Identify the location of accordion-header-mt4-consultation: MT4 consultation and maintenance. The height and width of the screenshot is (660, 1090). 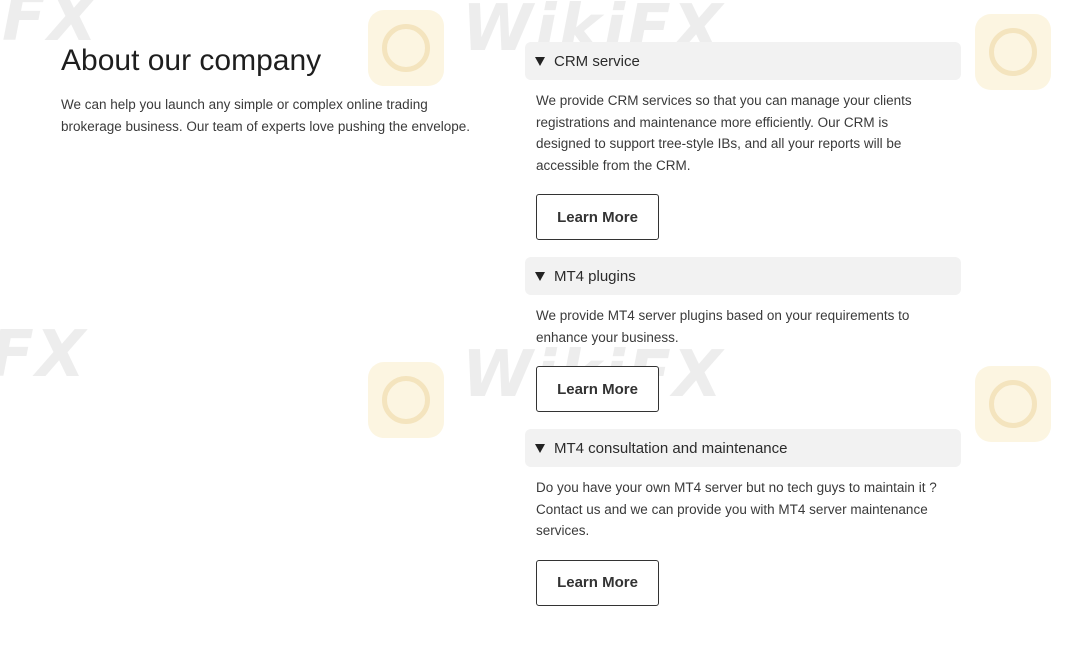
(743, 448).